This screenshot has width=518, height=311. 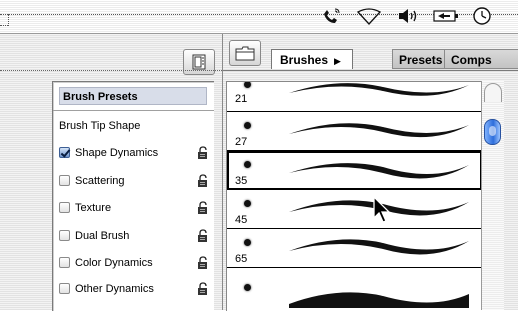 I want to click on folder-icon, so click(x=245, y=53).